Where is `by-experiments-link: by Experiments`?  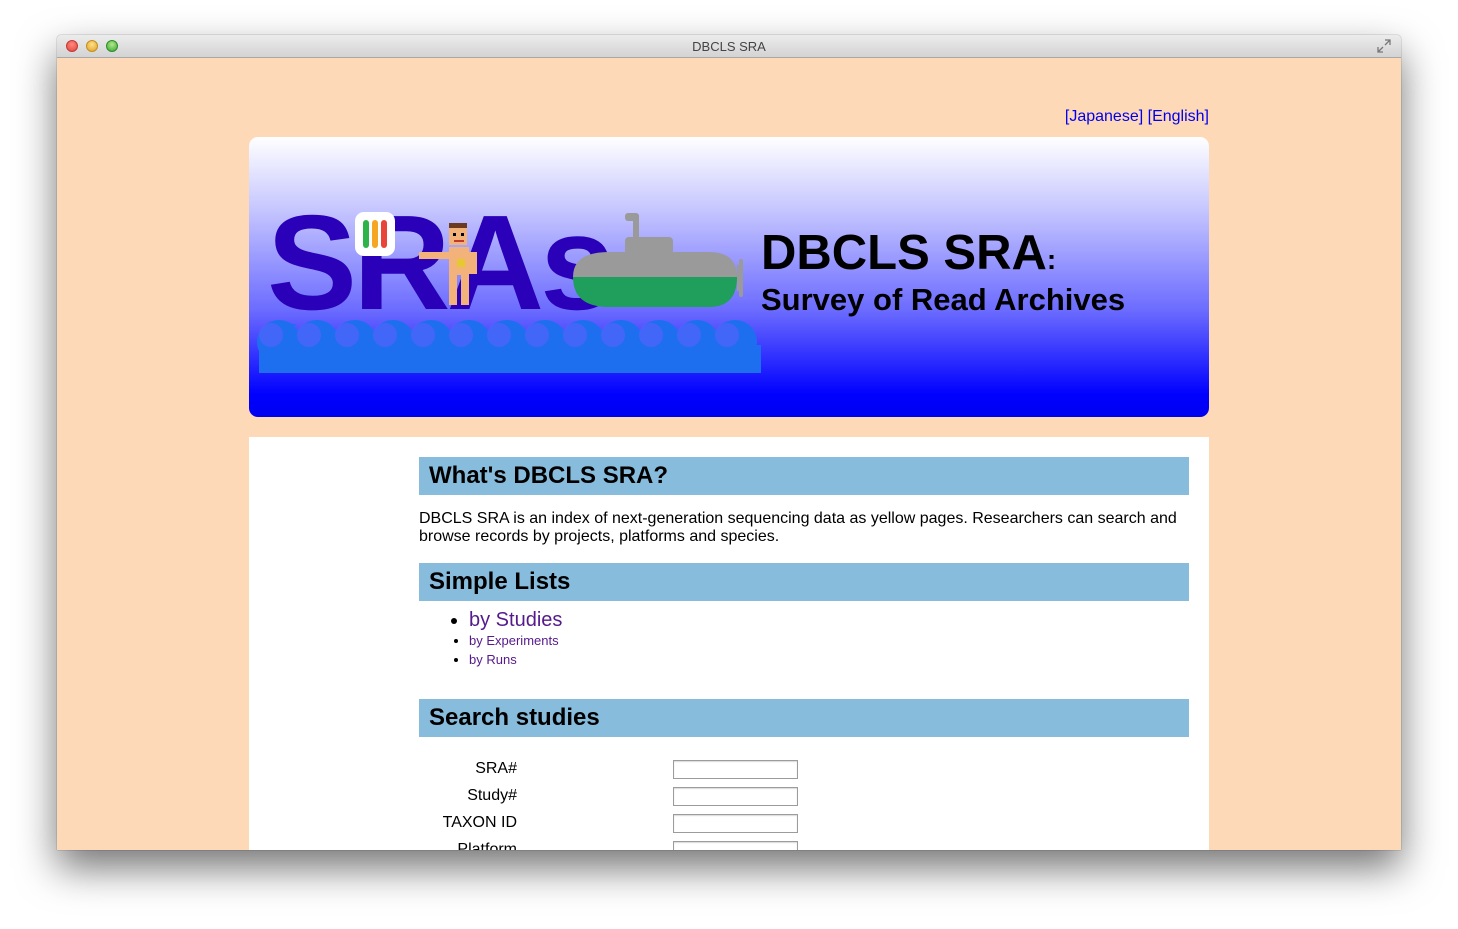
by-experiments-link: by Experiments is located at coordinates (514, 640).